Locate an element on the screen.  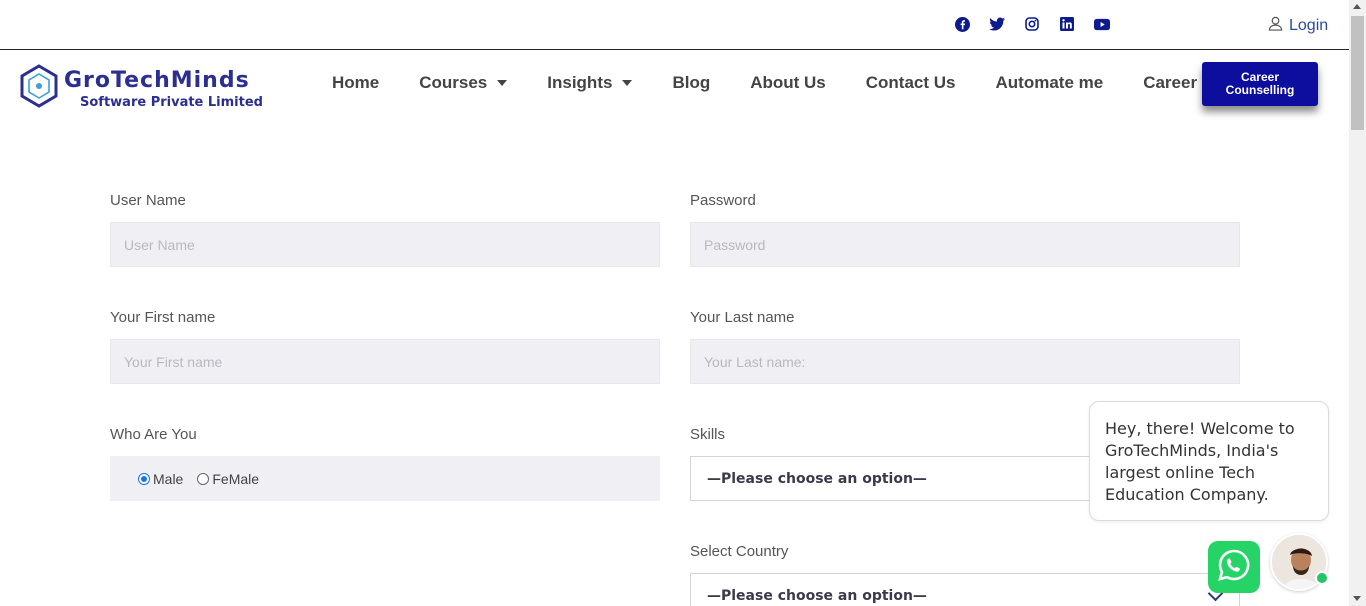
nav-label: Career is located at coordinates (1170, 82).